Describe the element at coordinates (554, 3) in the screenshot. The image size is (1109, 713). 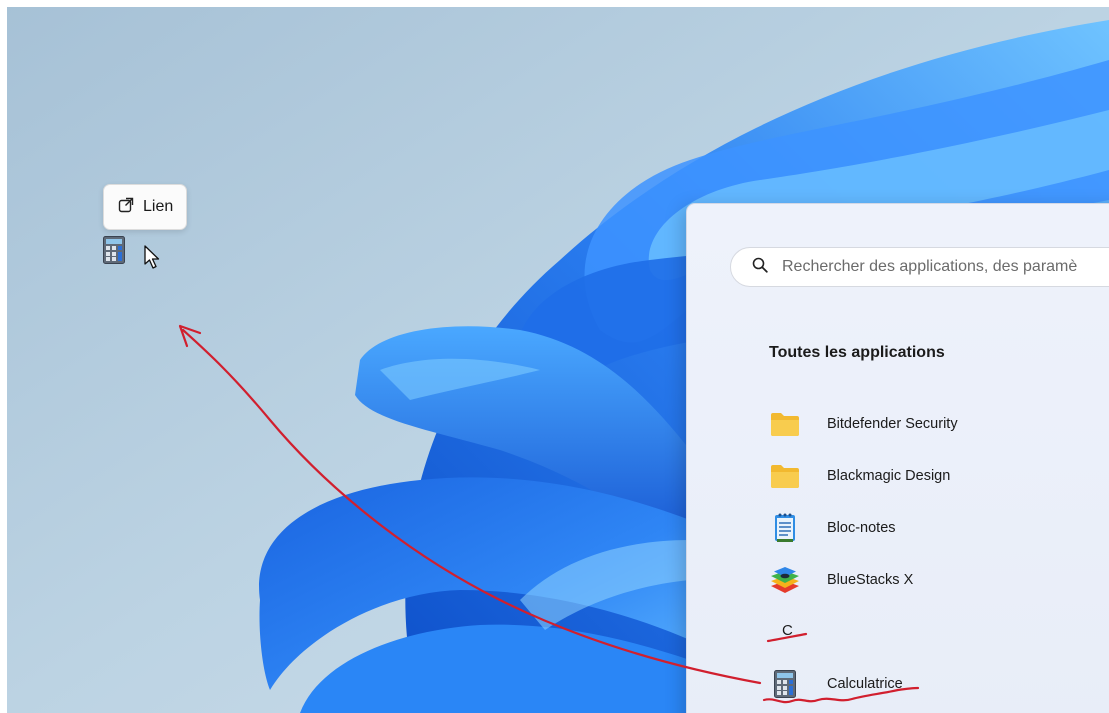
I see `screen-border-top` at that location.